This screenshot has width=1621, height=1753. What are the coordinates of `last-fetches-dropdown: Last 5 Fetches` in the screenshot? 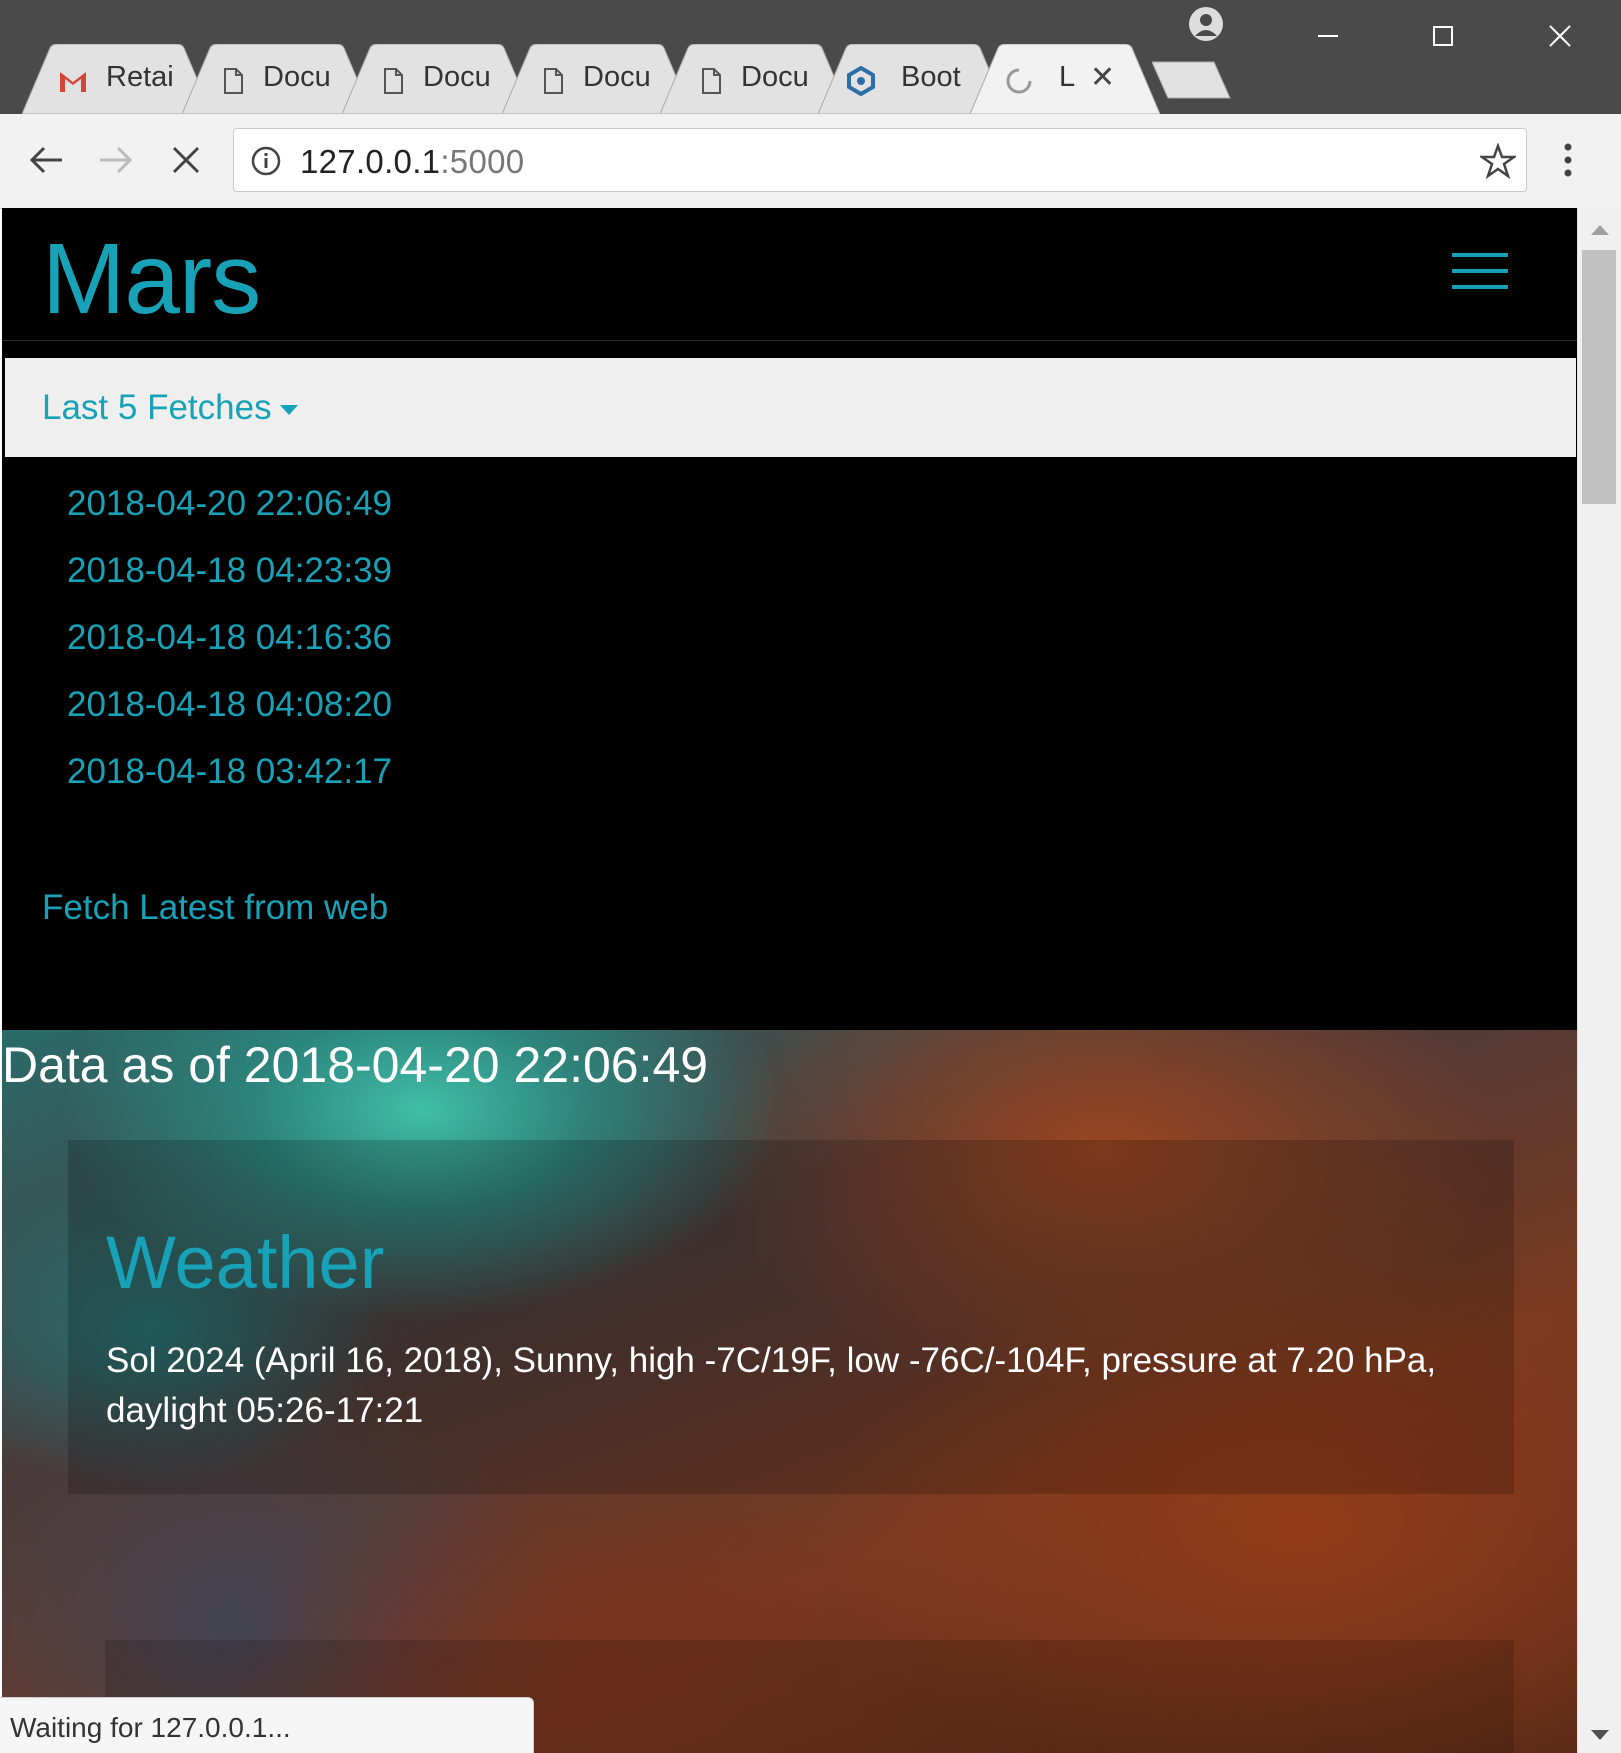 It's located at (170, 408).